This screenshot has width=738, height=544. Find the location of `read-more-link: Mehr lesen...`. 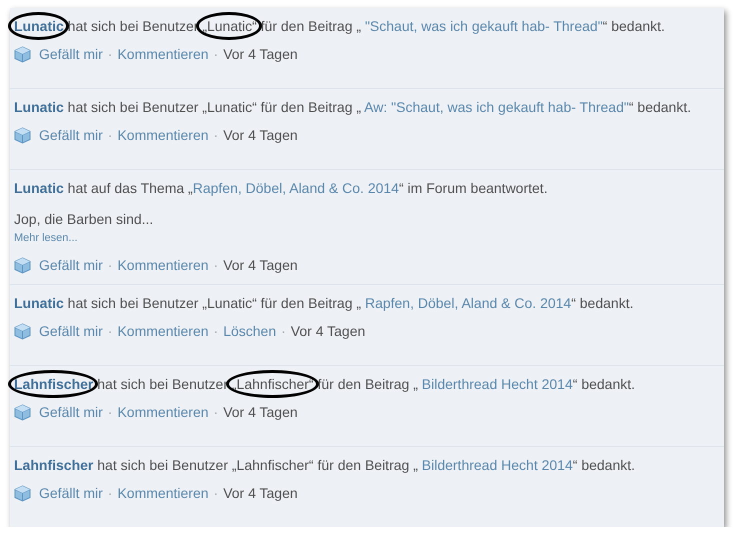

read-more-link: Mehr lesen... is located at coordinates (46, 238).